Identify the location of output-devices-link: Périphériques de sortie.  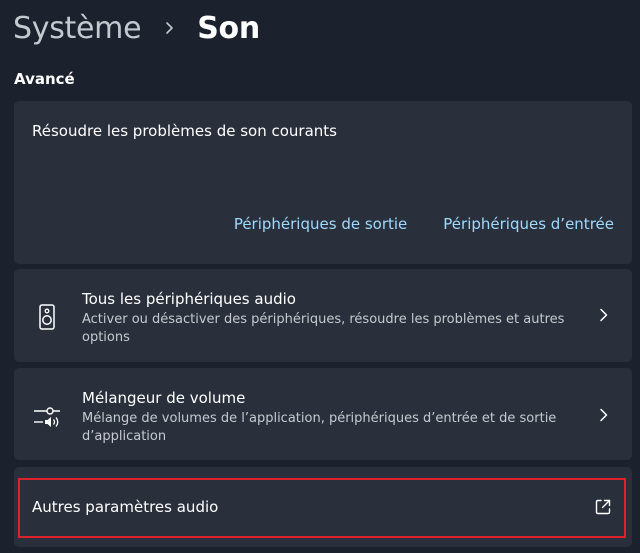
(320, 224).